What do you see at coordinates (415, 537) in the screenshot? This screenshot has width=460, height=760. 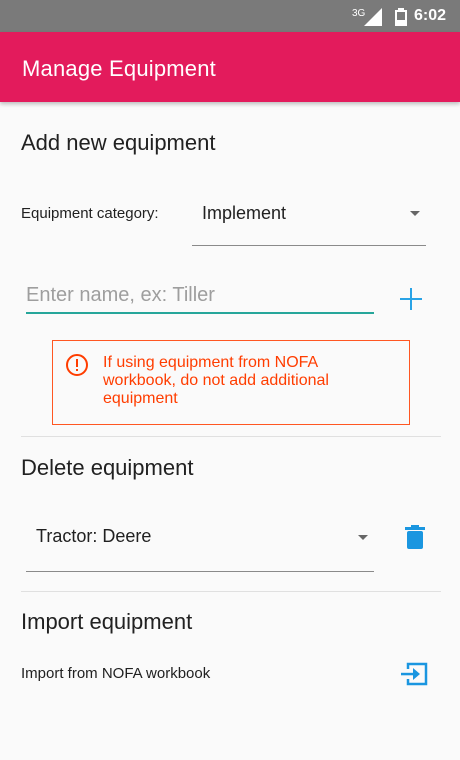 I see `trash-icon` at bounding box center [415, 537].